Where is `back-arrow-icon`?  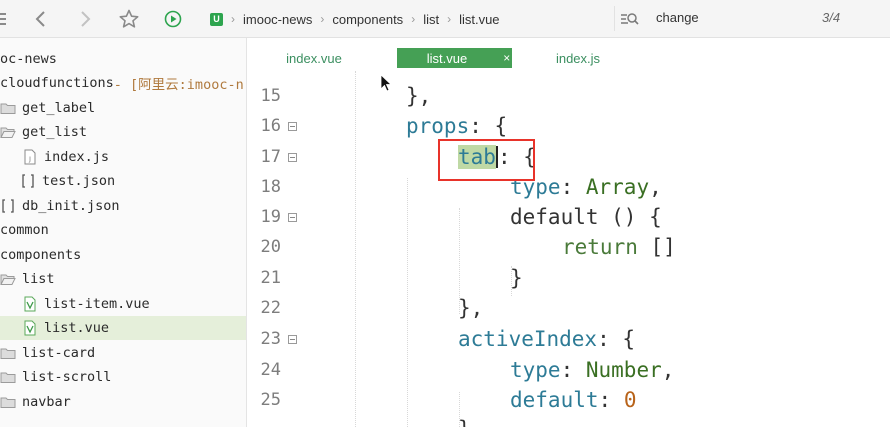
back-arrow-icon is located at coordinates (41, 19).